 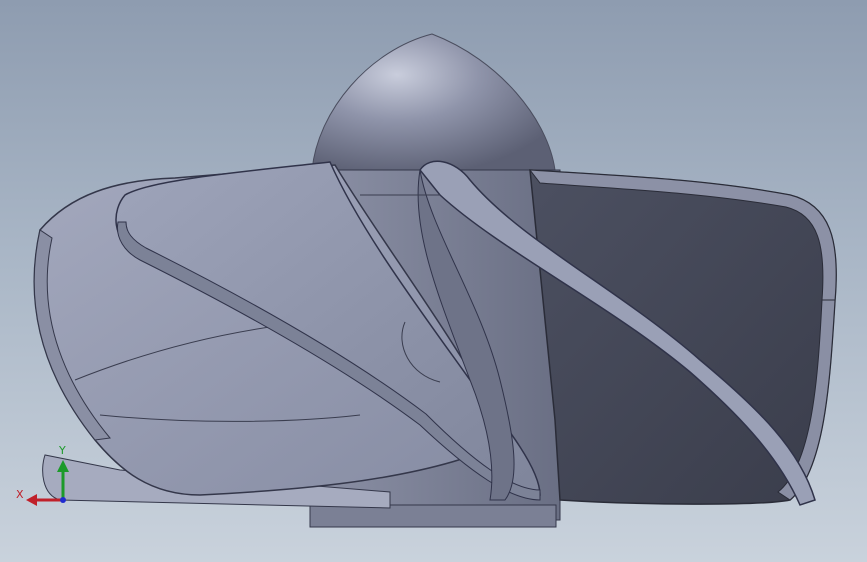 What do you see at coordinates (62, 450) in the screenshot?
I see `triad-y-label: Y` at bounding box center [62, 450].